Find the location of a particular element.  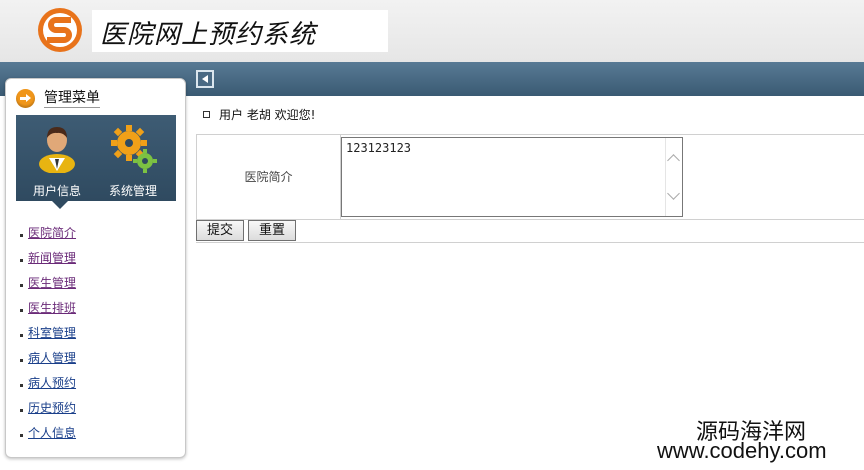

sidebar-item-profile: 个人信息 is located at coordinates (48, 435).